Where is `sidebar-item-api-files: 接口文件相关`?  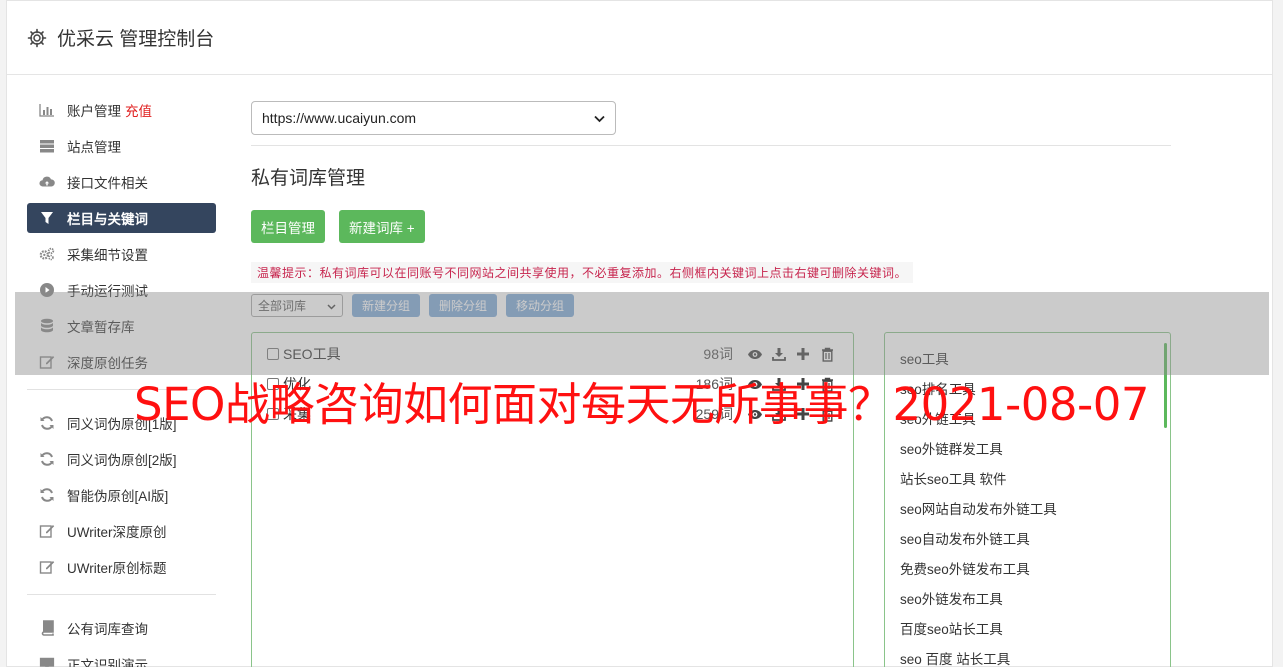
sidebar-item-api-files: 接口文件相关 is located at coordinates (121, 182).